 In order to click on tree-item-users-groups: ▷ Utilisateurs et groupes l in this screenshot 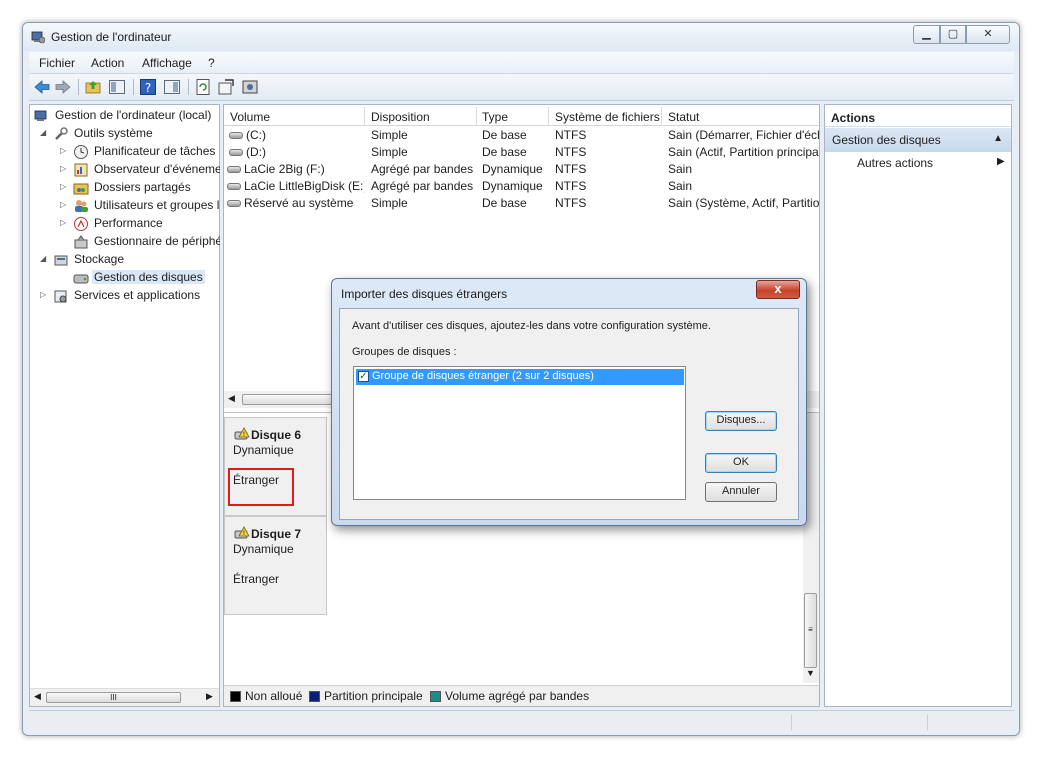, I will do `click(139, 206)`.